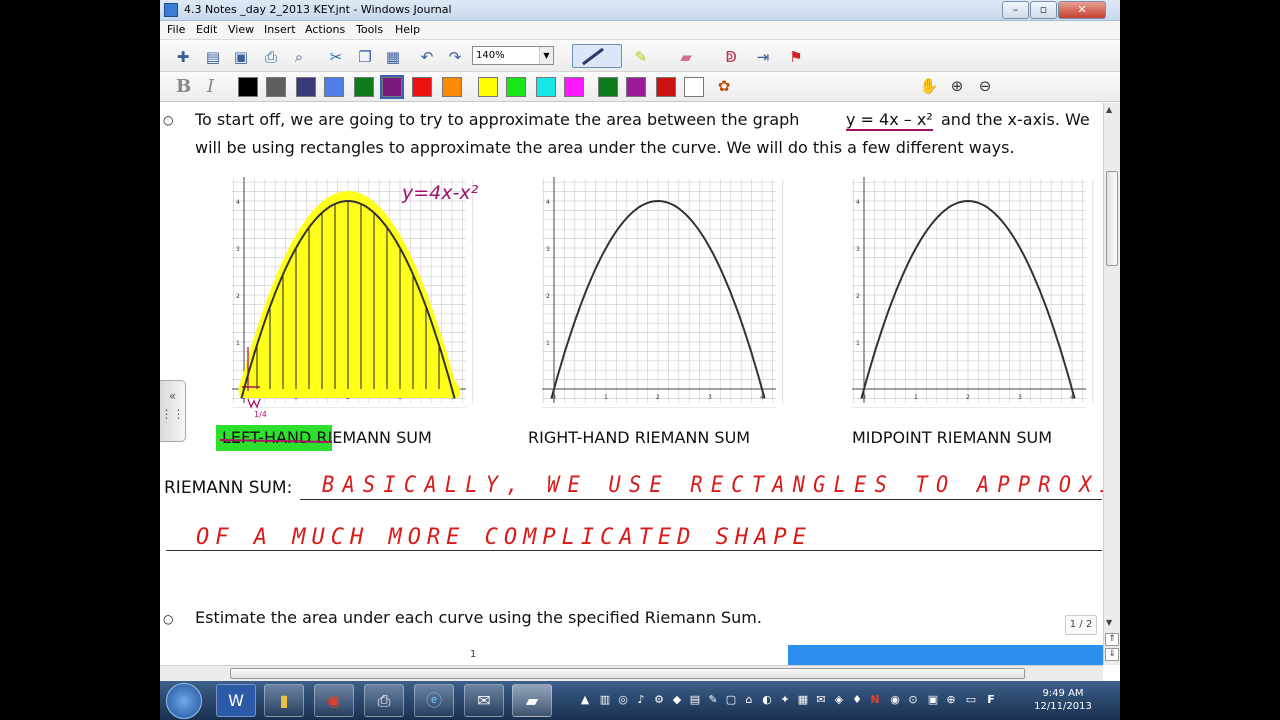 This screenshot has width=1280, height=720. Describe the element at coordinates (369, 29) in the screenshot. I see `menu-tools: Tools` at that location.